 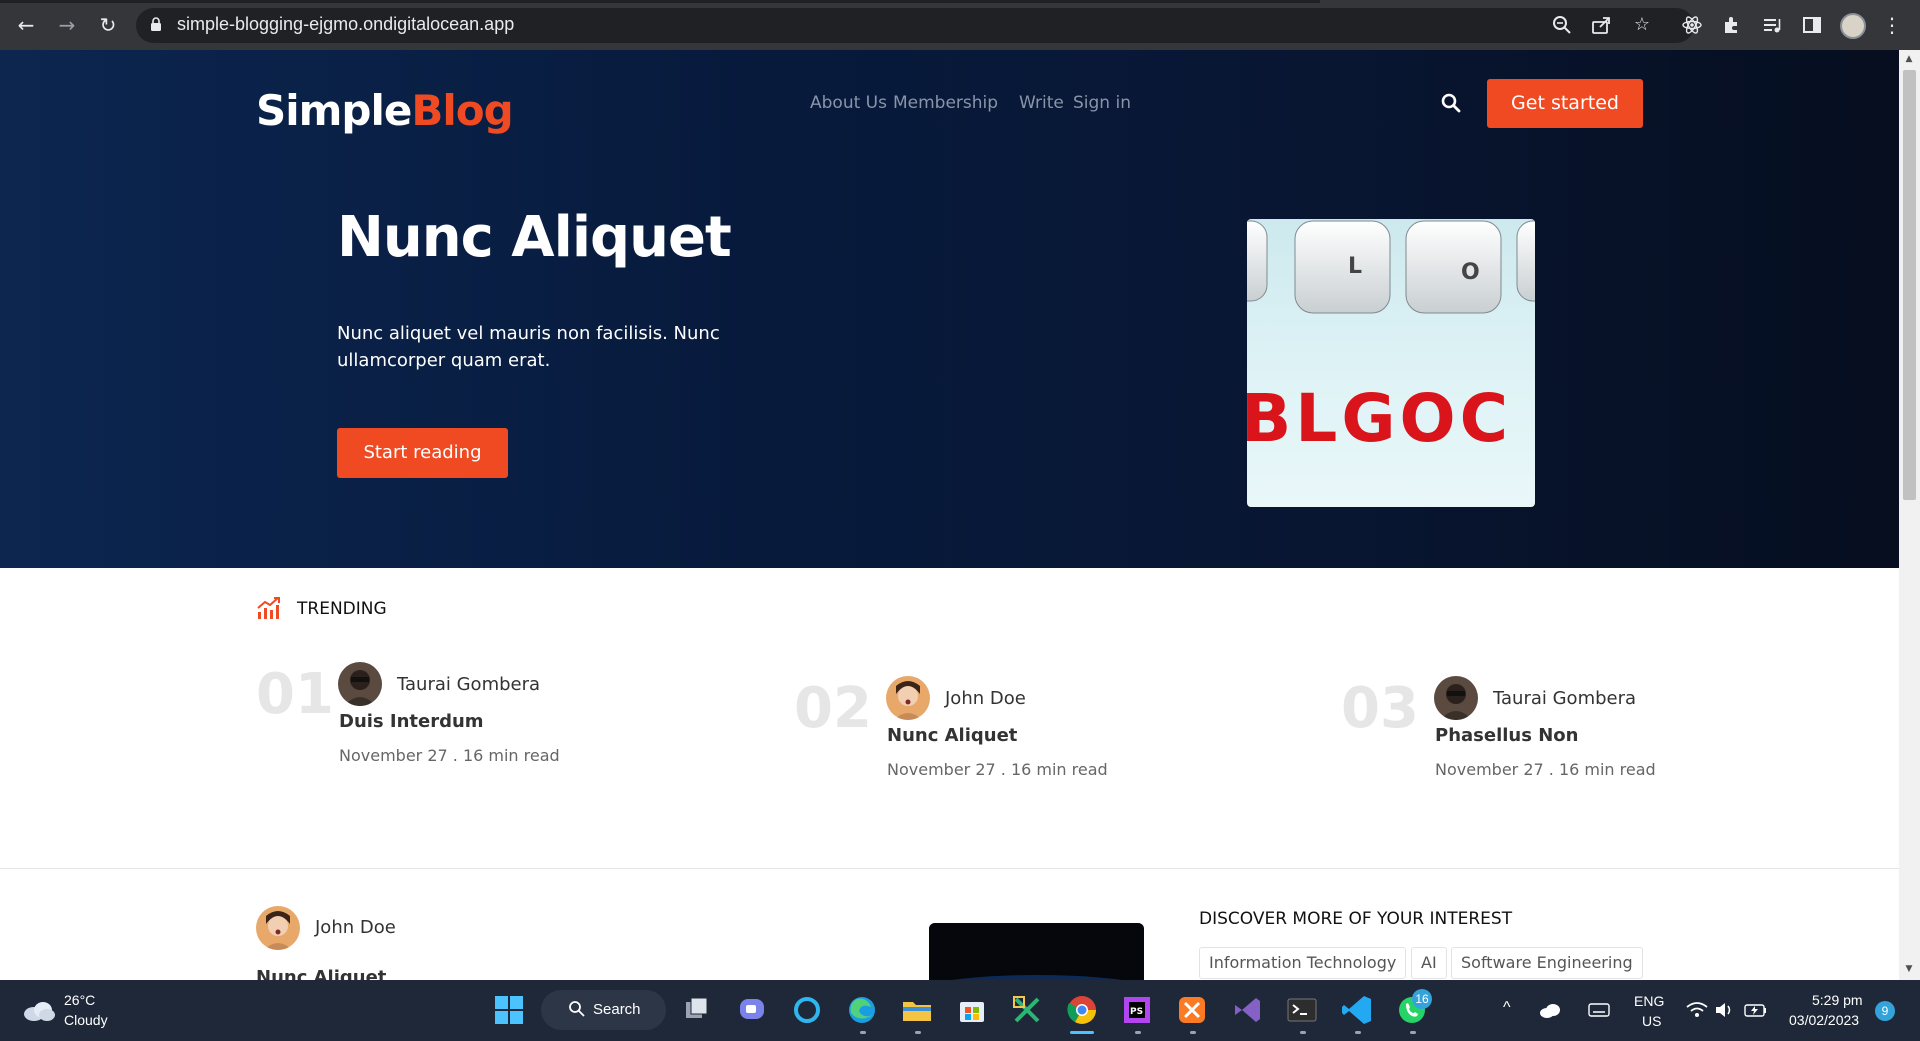 I want to click on side-panel-icon, so click(x=1812, y=25).